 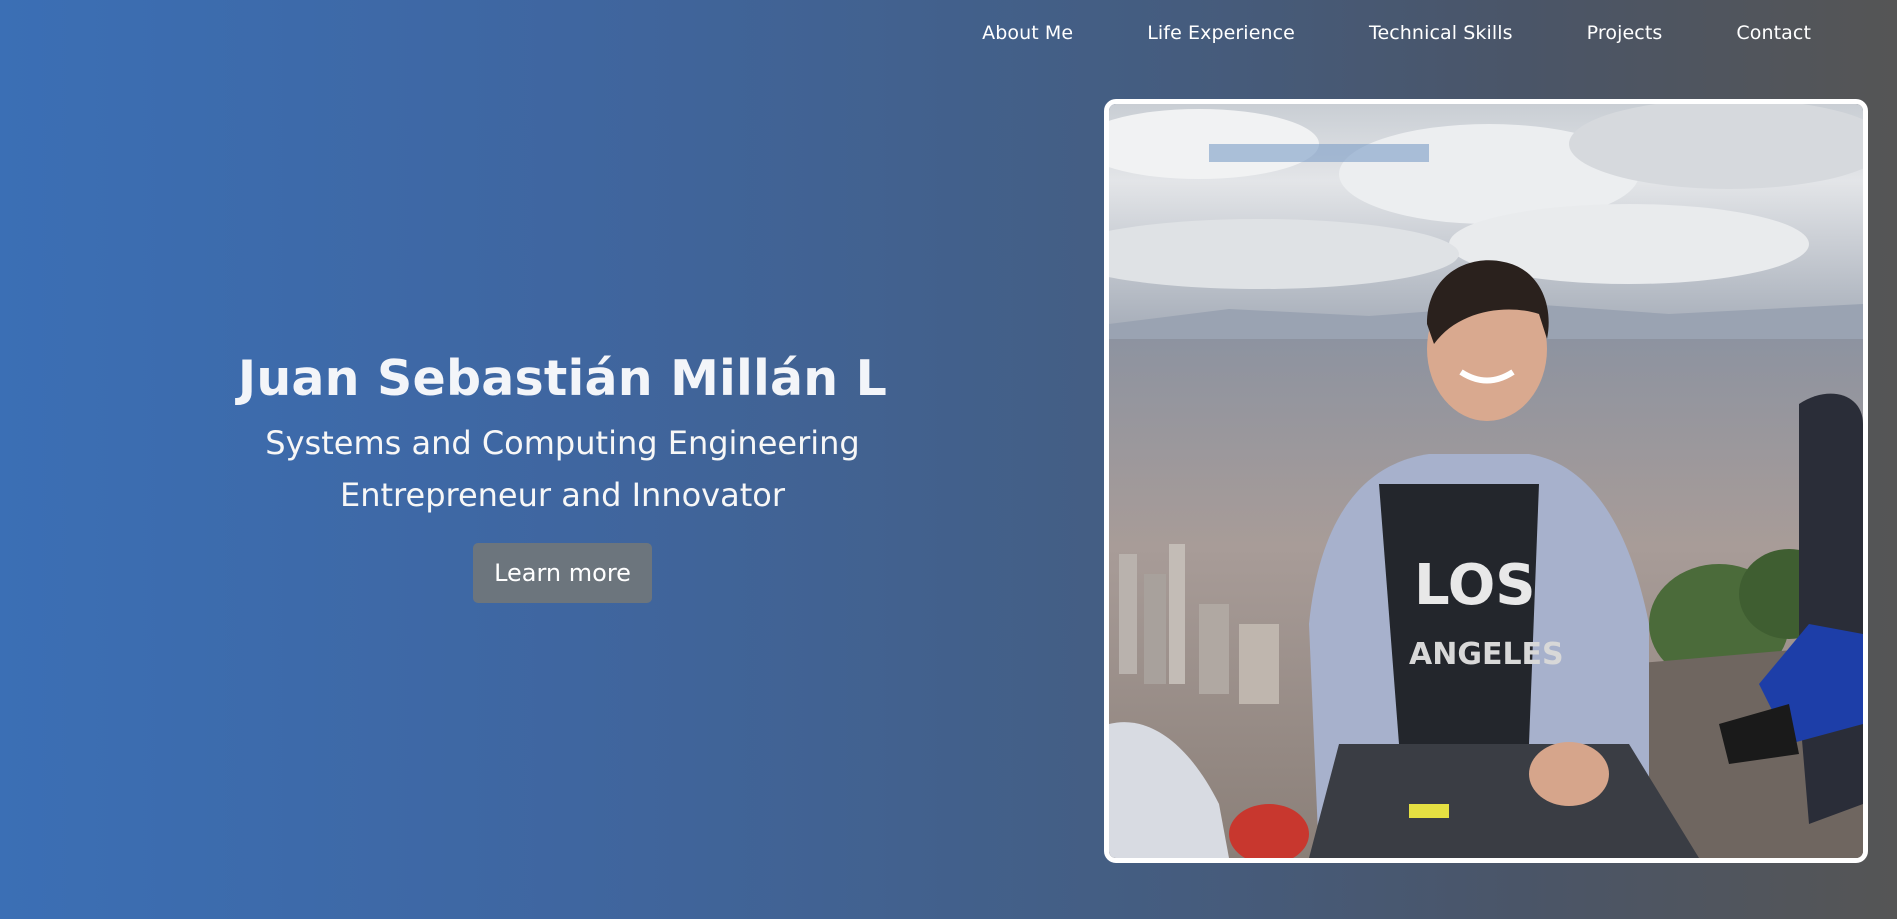 I want to click on svg-text: ANGELES, so click(x=1486, y=654).